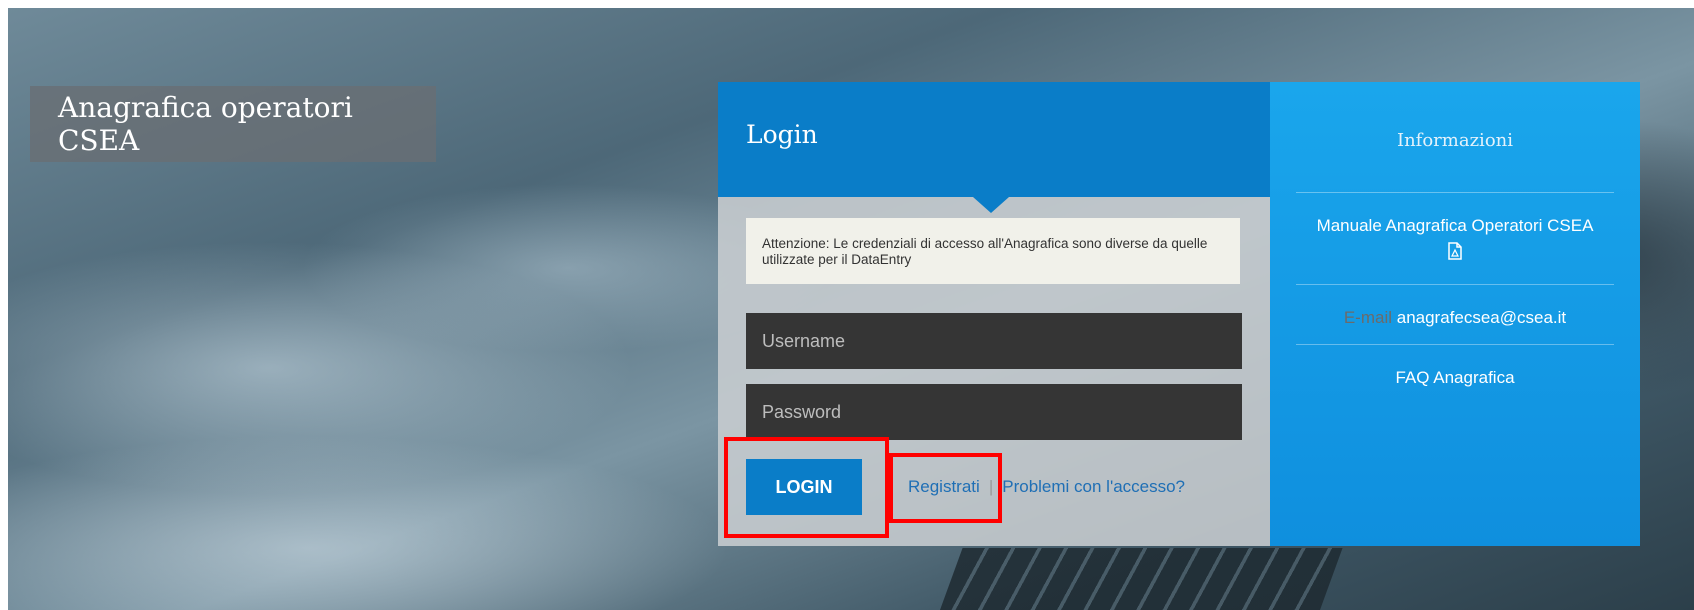  What do you see at coordinates (1455, 253) in the screenshot?
I see `pdf-icon` at bounding box center [1455, 253].